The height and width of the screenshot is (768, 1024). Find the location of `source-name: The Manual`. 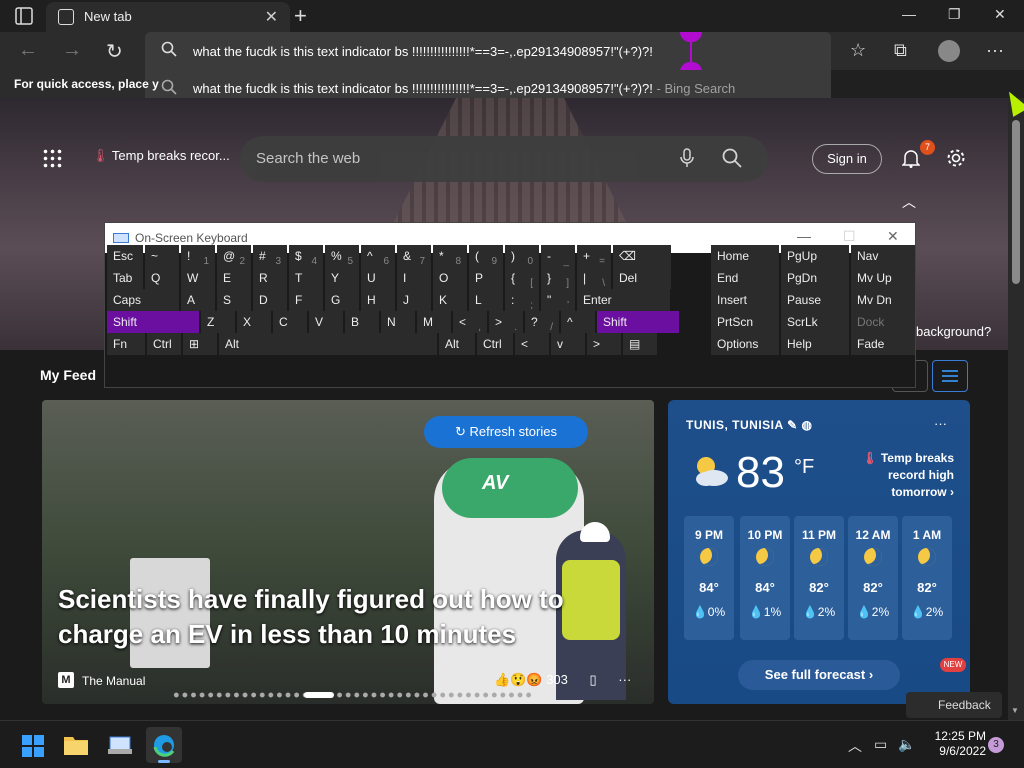

source-name: The Manual is located at coordinates (113, 681).